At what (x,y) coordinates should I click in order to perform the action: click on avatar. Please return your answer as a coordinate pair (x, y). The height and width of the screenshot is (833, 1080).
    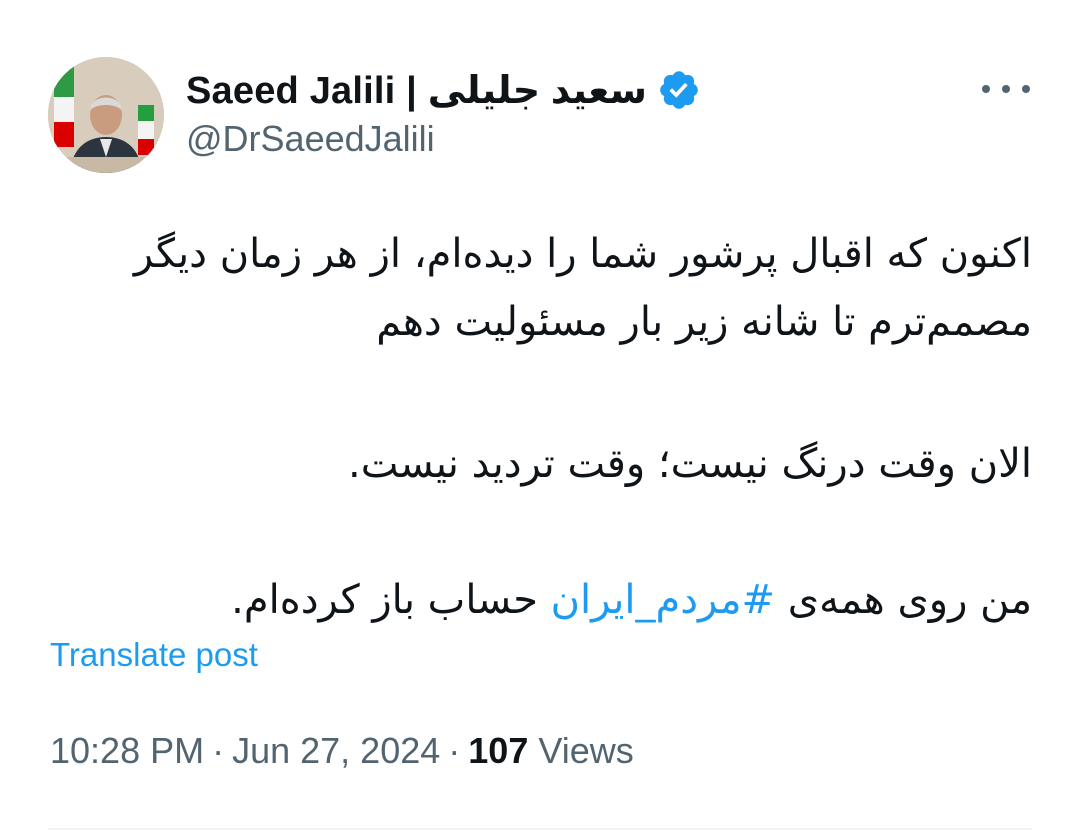
    Looking at the image, I should click on (106, 115).